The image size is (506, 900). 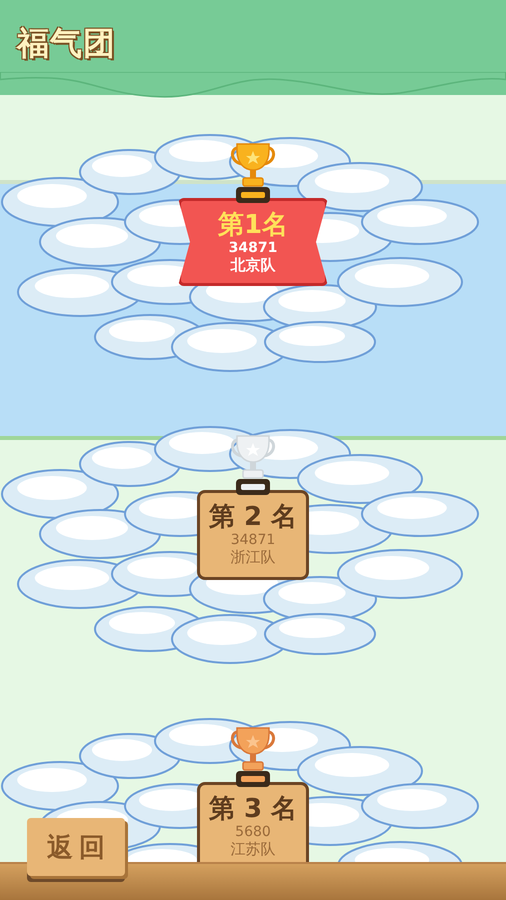 I want to click on rank-label: 第1名, so click(x=253, y=225).